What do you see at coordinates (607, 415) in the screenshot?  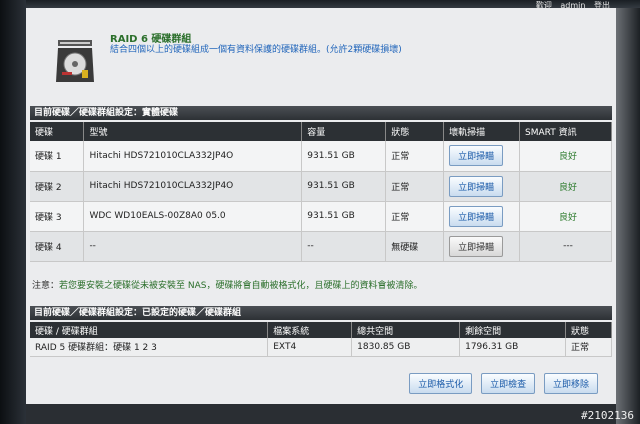 I see `watermark: #2102136` at bounding box center [607, 415].